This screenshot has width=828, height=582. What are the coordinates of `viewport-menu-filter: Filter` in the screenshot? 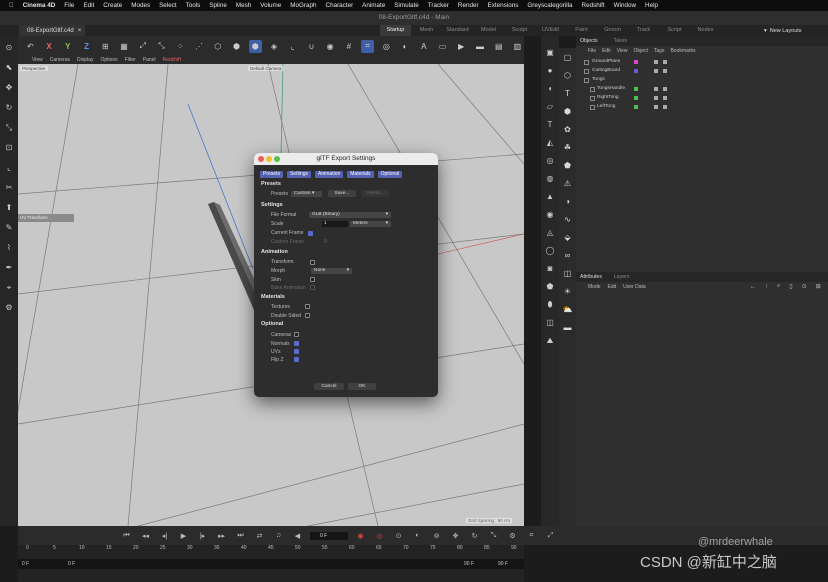 It's located at (130, 60).